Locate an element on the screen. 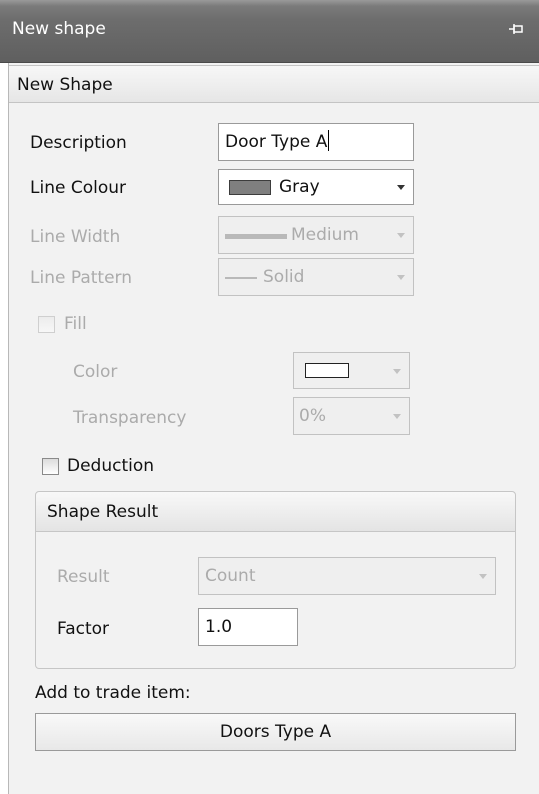 The height and width of the screenshot is (794, 539). pin-icon is located at coordinates (516, 30).